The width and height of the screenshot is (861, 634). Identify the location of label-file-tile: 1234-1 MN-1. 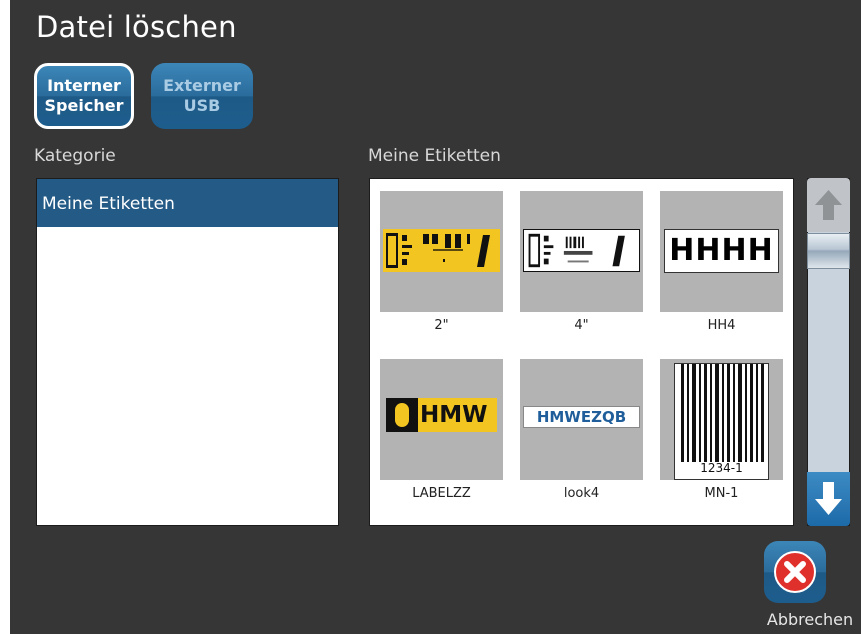
(721, 430).